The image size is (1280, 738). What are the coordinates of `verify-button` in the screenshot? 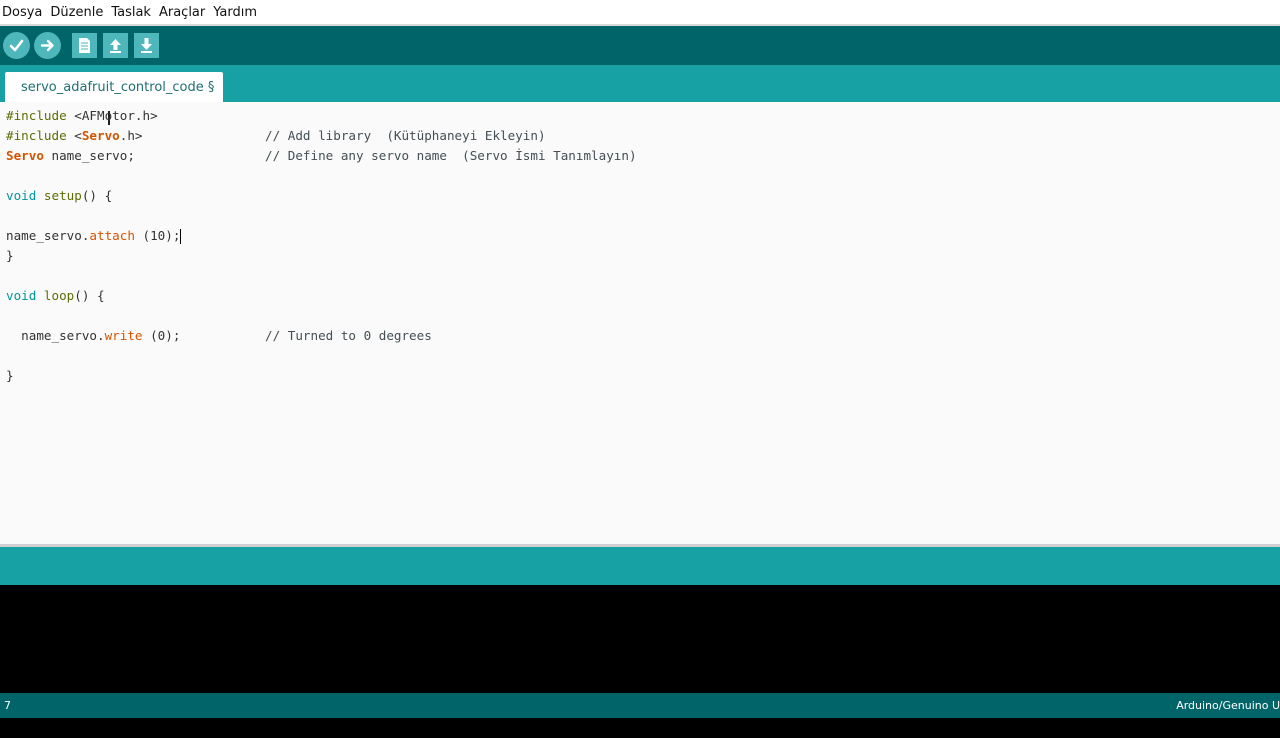 It's located at (16, 45).